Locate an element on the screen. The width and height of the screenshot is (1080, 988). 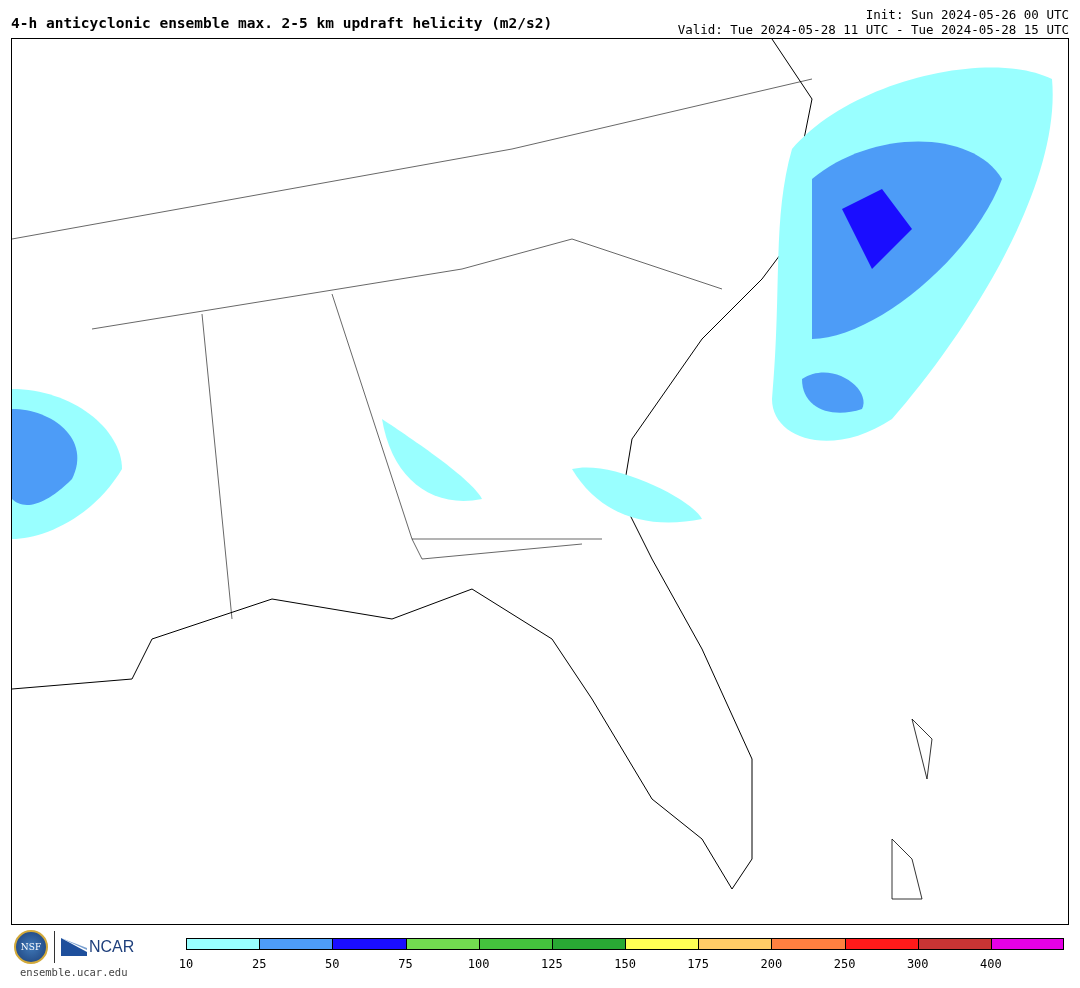
colorbar-tick-label: 100 is located at coordinates (478, 964).